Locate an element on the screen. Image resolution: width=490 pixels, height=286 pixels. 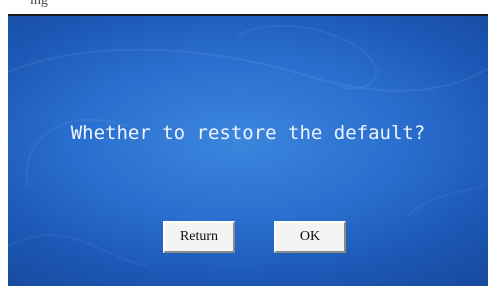
return-button: Return is located at coordinates (199, 237).